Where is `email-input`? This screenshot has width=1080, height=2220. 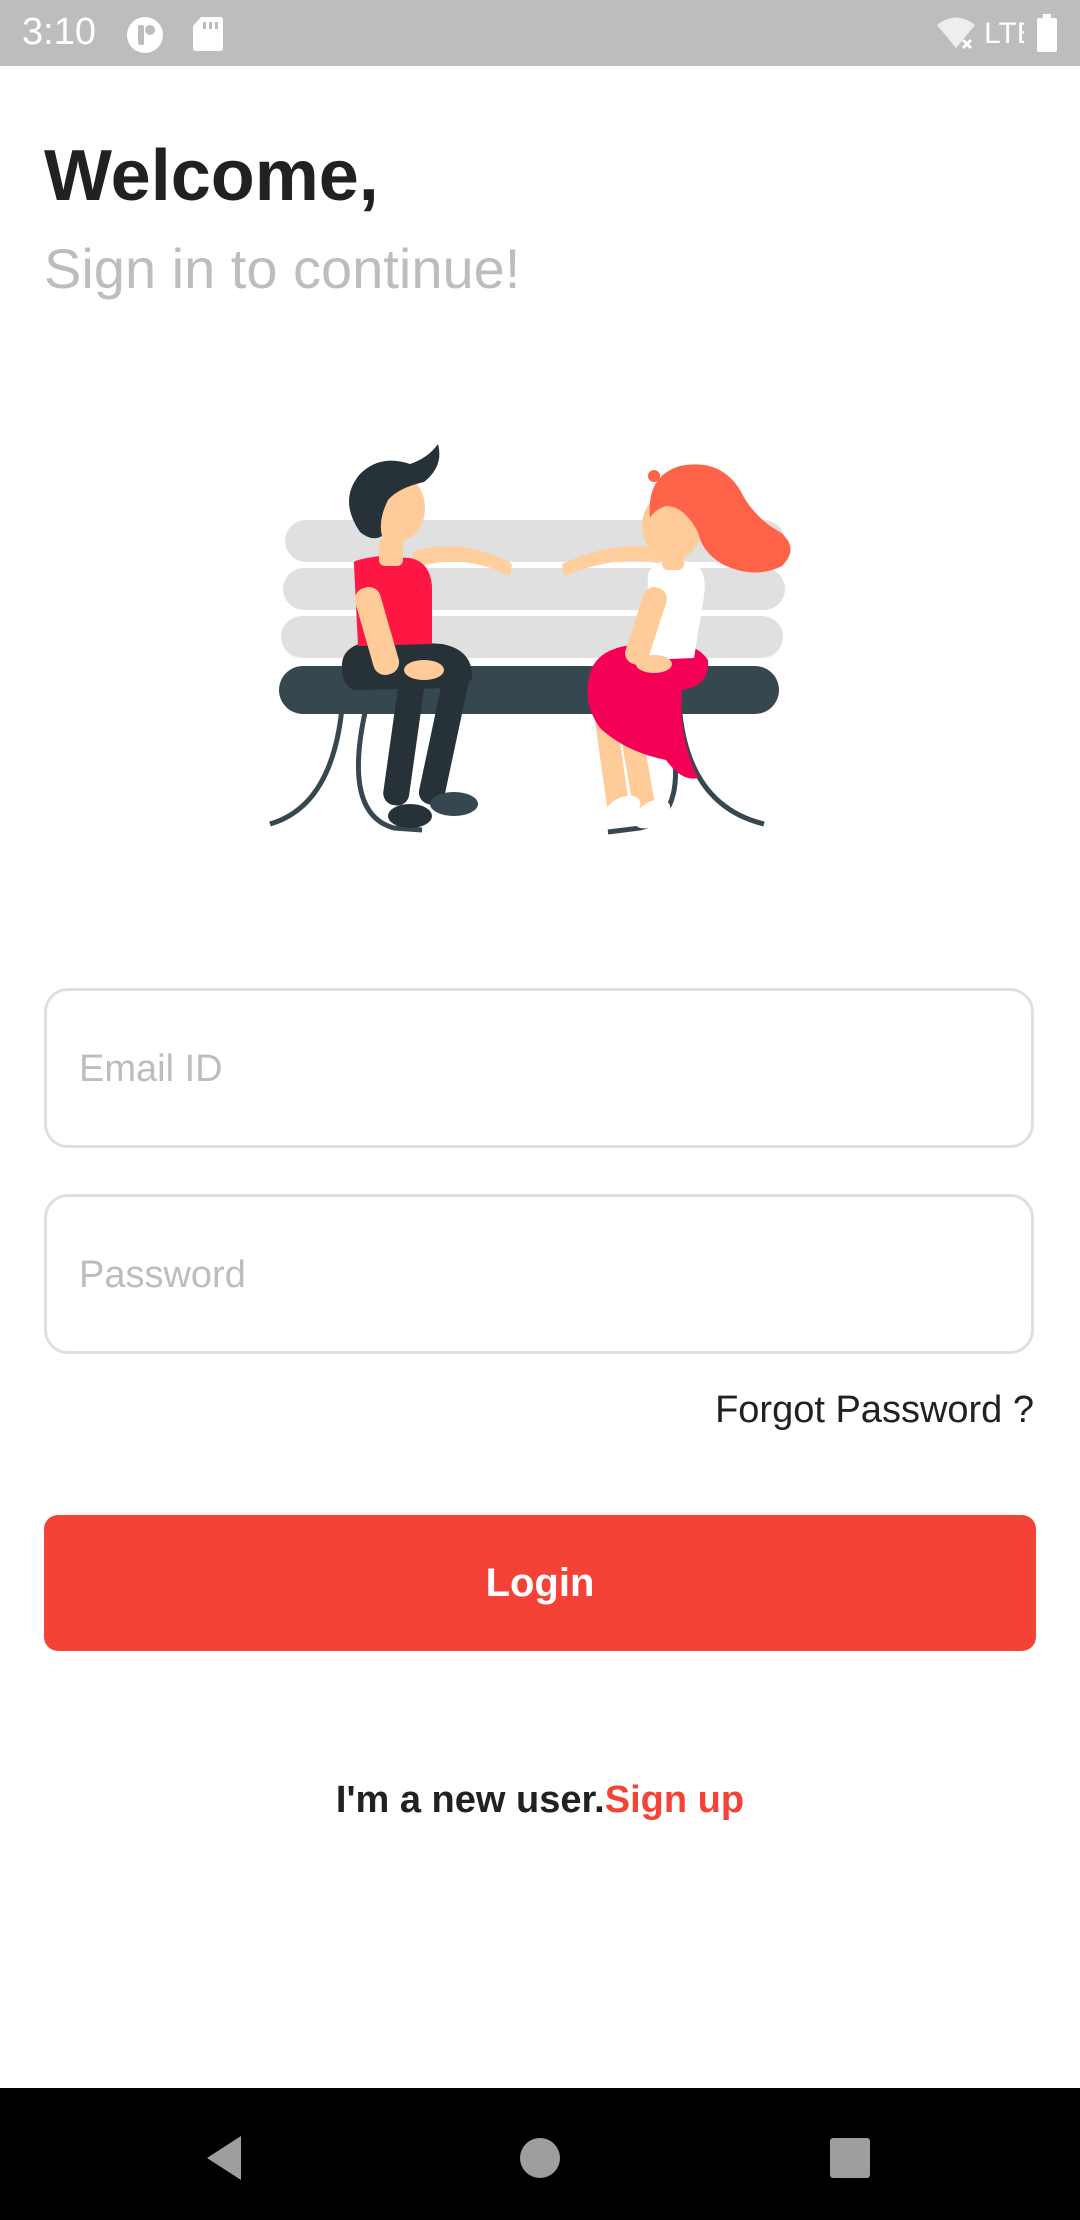
email-input is located at coordinates (539, 1069).